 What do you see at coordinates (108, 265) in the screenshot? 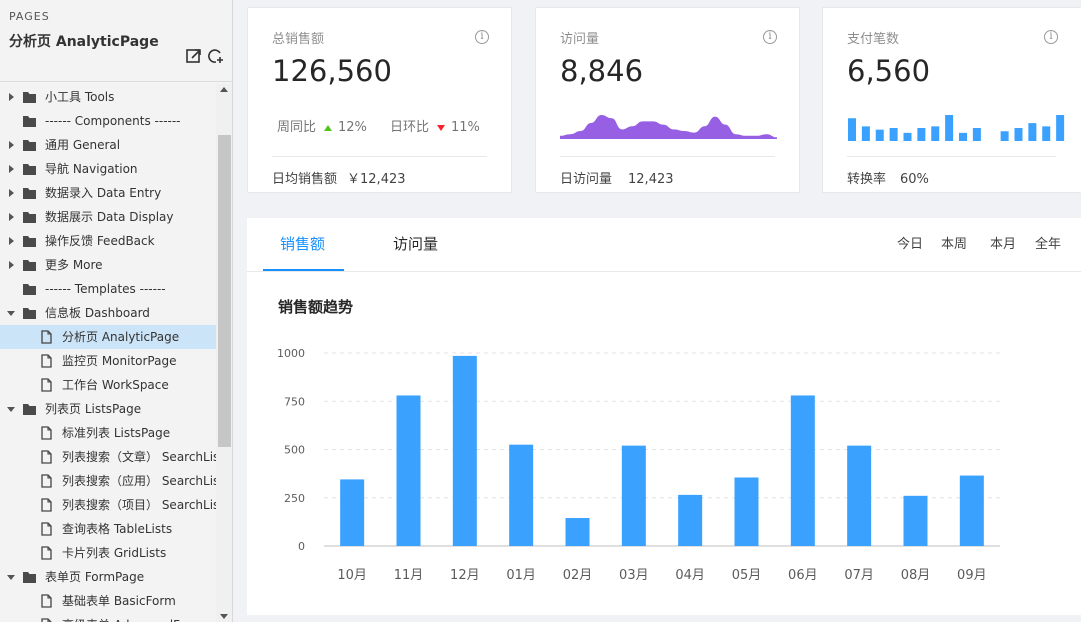
I see `tree-folder-item: 更多 More` at bounding box center [108, 265].